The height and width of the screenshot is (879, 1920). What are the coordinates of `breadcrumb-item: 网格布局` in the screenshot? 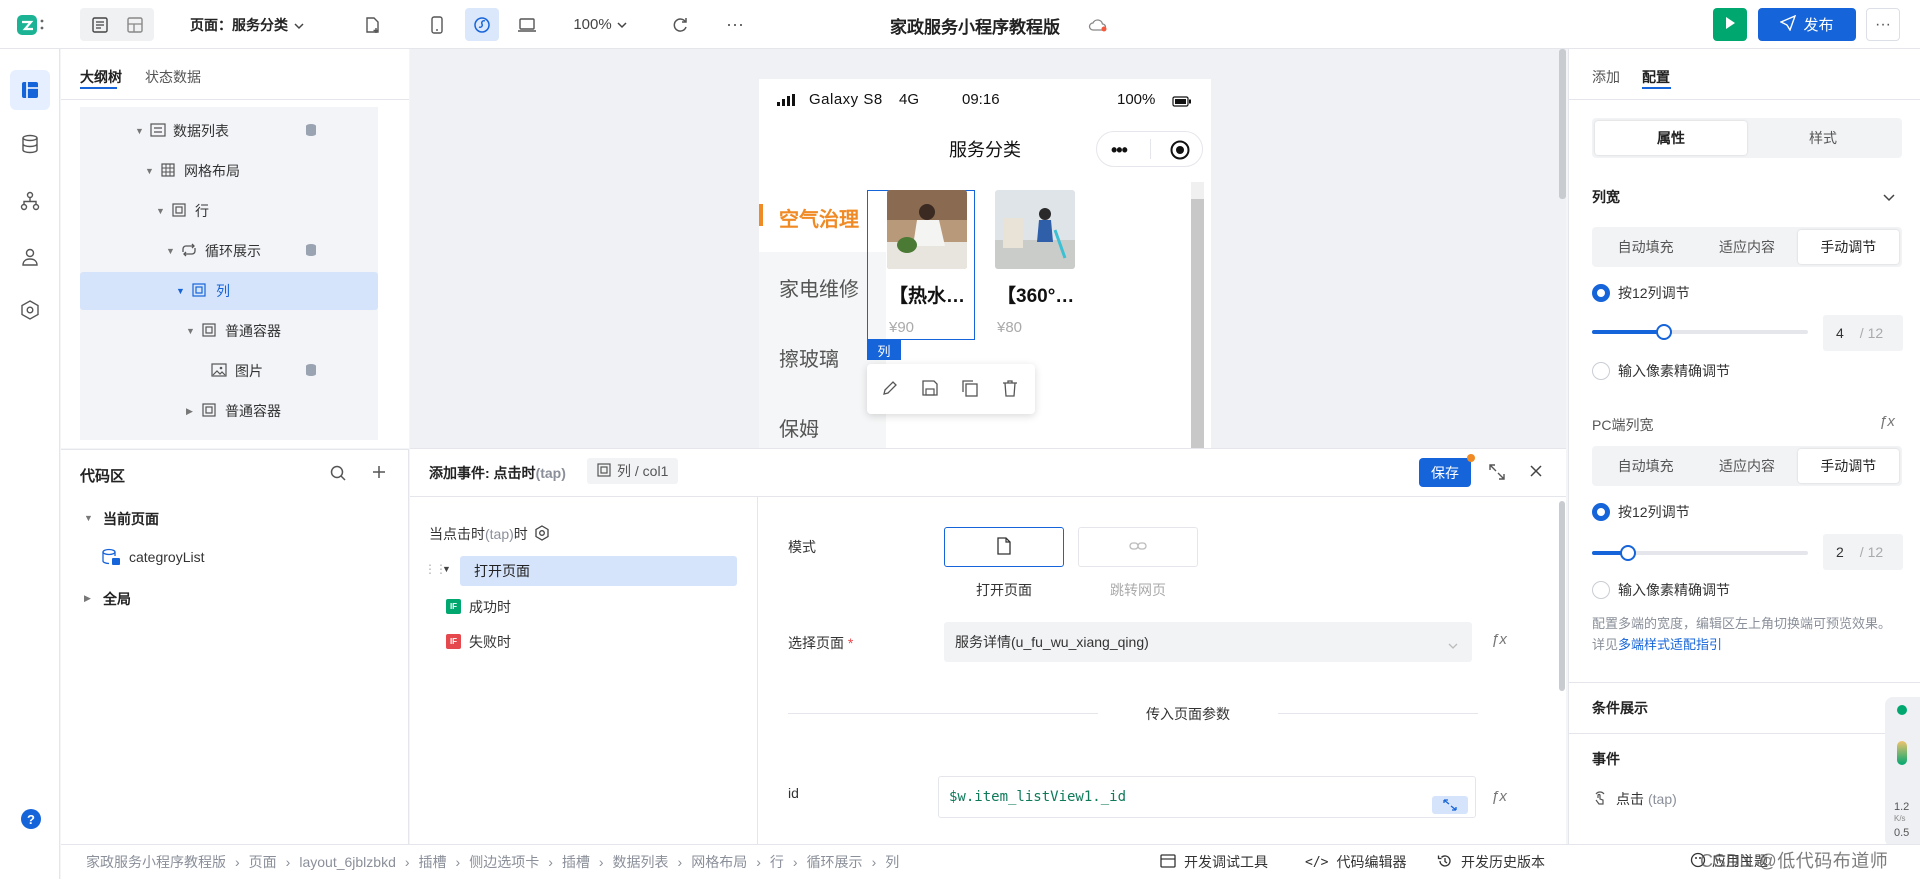 It's located at (719, 862).